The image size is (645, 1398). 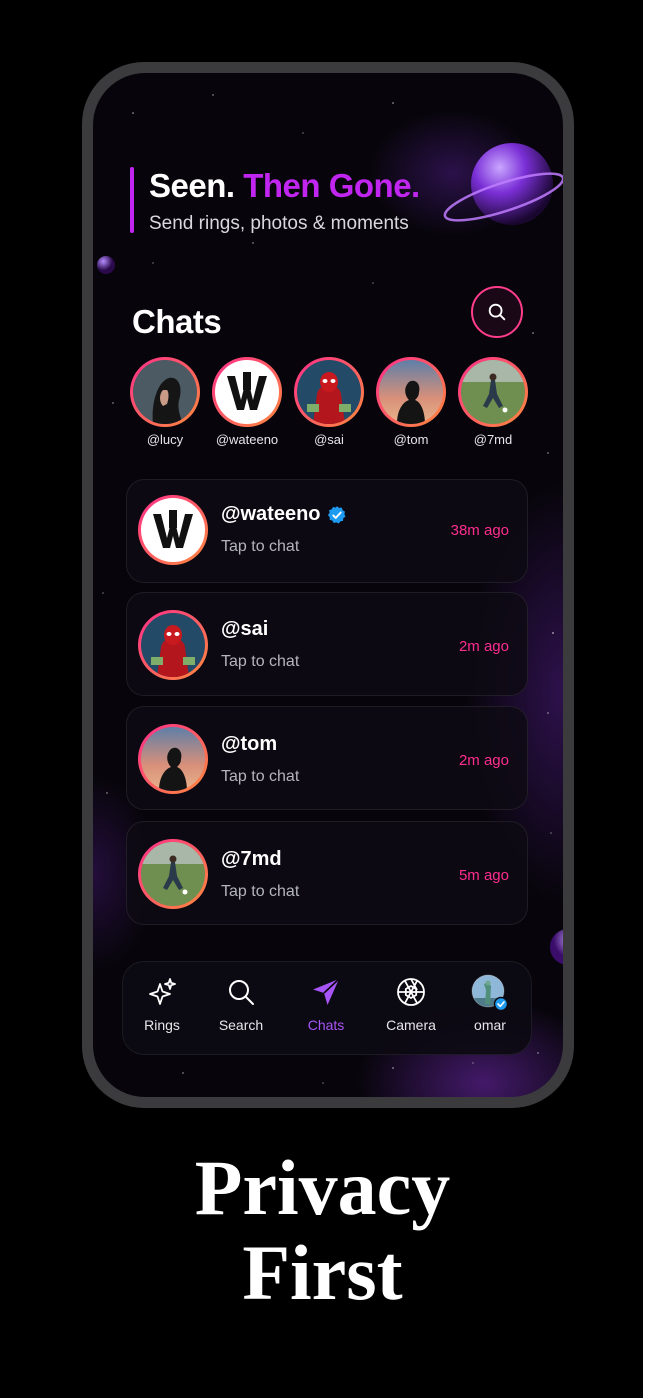 What do you see at coordinates (327, 758) in the screenshot?
I see `chat-row-tom: @tom Tap to chat 2m ago` at bounding box center [327, 758].